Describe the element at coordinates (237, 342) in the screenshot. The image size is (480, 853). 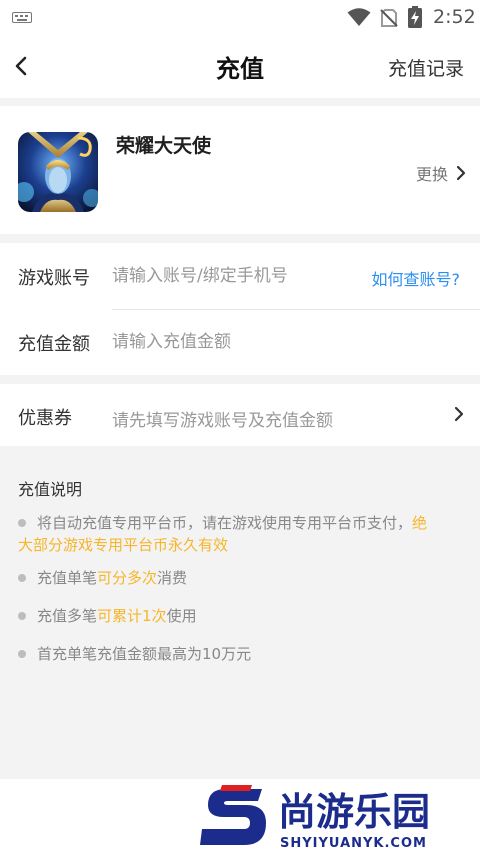
I see `amount-input` at that location.